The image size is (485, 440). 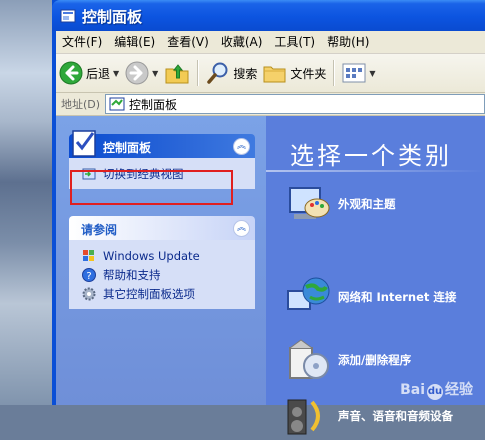 What do you see at coordinates (308, 73) in the screenshot?
I see `folders-label: 文件夹` at bounding box center [308, 73].